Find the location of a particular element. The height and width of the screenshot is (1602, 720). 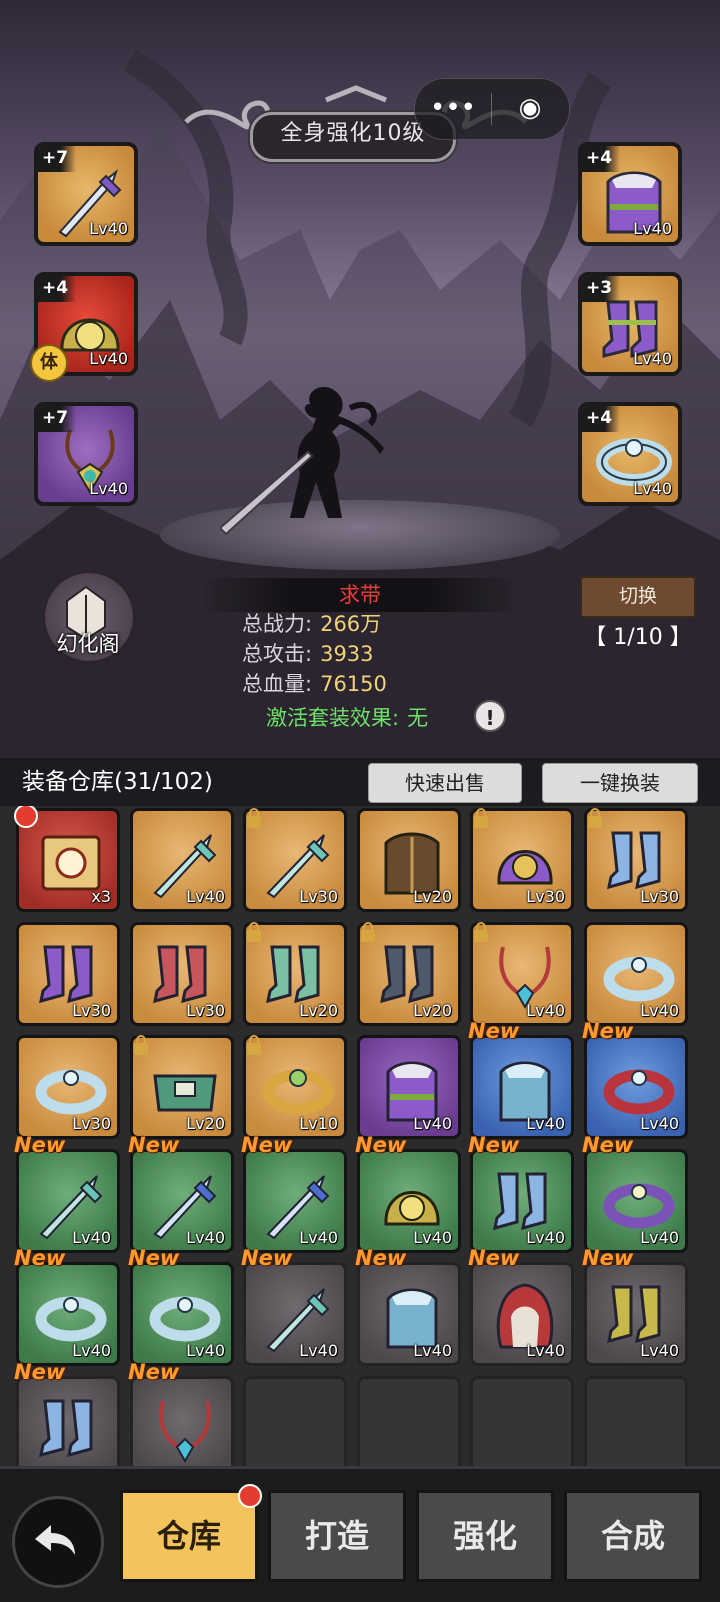

one-click-equip-button: 一键换装 is located at coordinates (620, 783).